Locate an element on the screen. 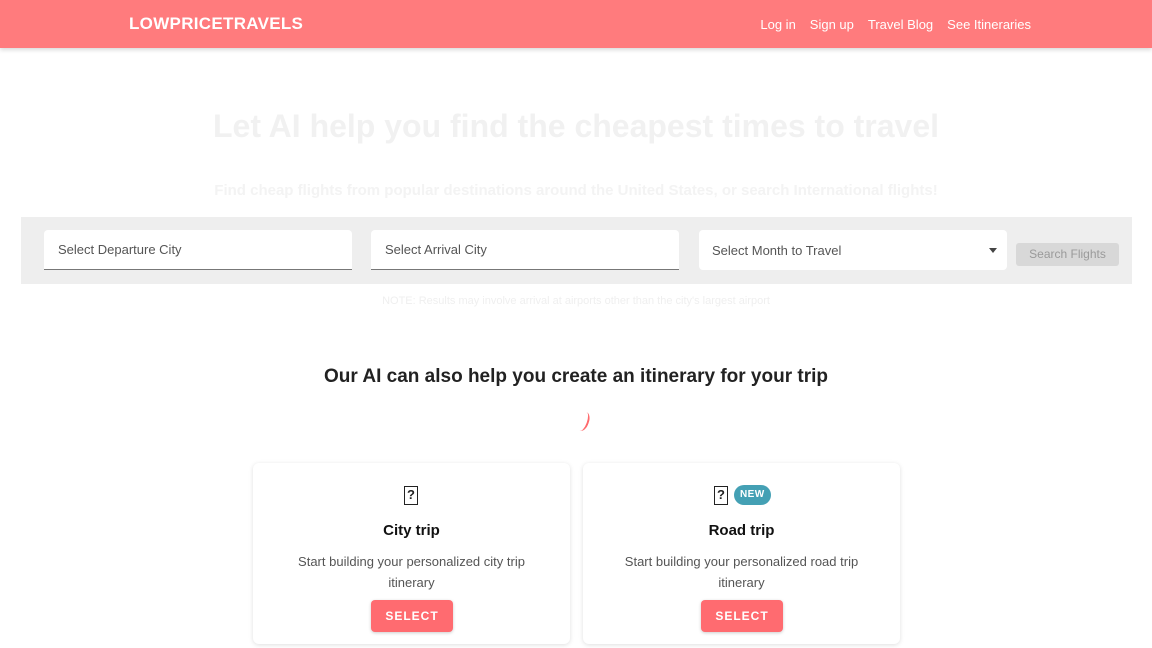  brand-logo: LOWPRICETRAVELS is located at coordinates (216, 24).